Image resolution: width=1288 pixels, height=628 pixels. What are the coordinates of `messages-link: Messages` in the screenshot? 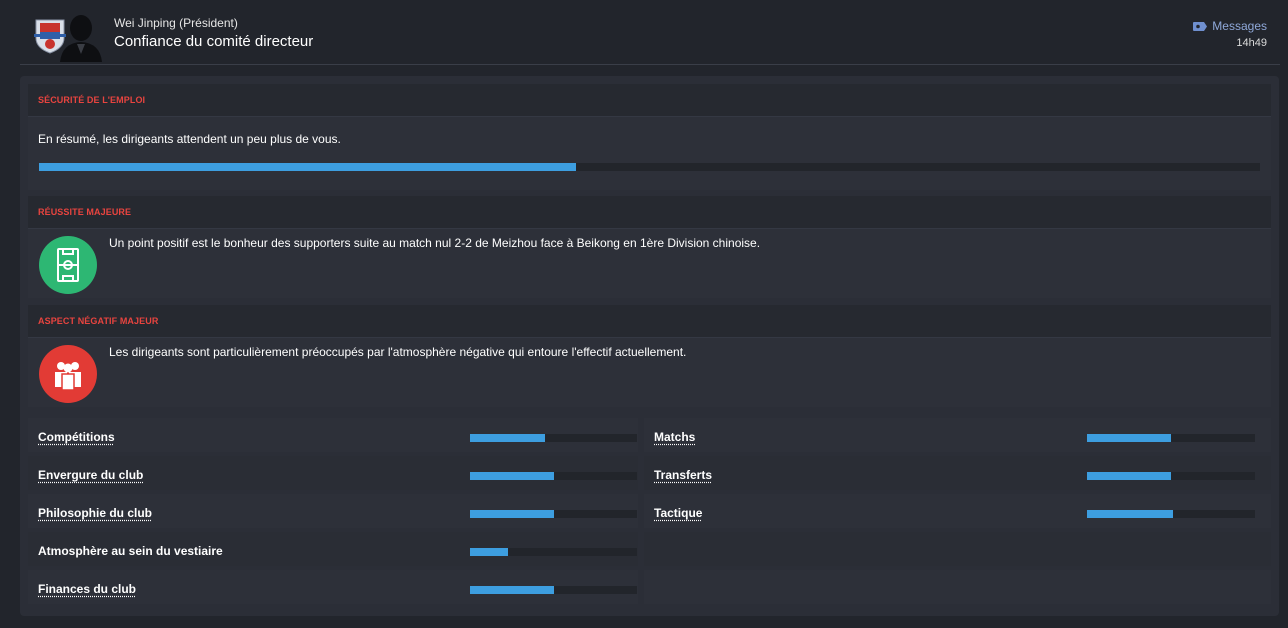 It's located at (1230, 26).